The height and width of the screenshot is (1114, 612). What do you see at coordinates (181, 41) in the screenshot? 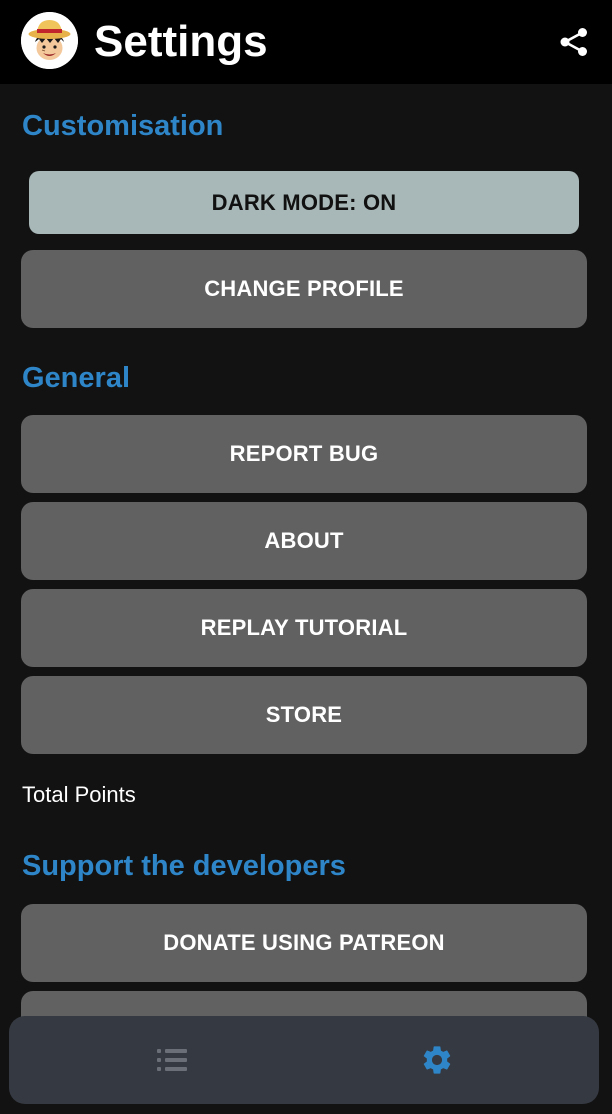
I see `page-title: Settings` at bounding box center [181, 41].